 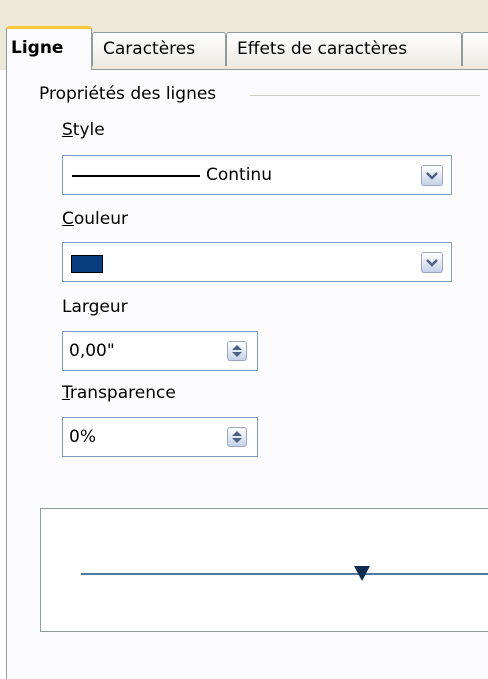 What do you see at coordinates (95, 307) in the screenshot?
I see `width-label: Largeur` at bounding box center [95, 307].